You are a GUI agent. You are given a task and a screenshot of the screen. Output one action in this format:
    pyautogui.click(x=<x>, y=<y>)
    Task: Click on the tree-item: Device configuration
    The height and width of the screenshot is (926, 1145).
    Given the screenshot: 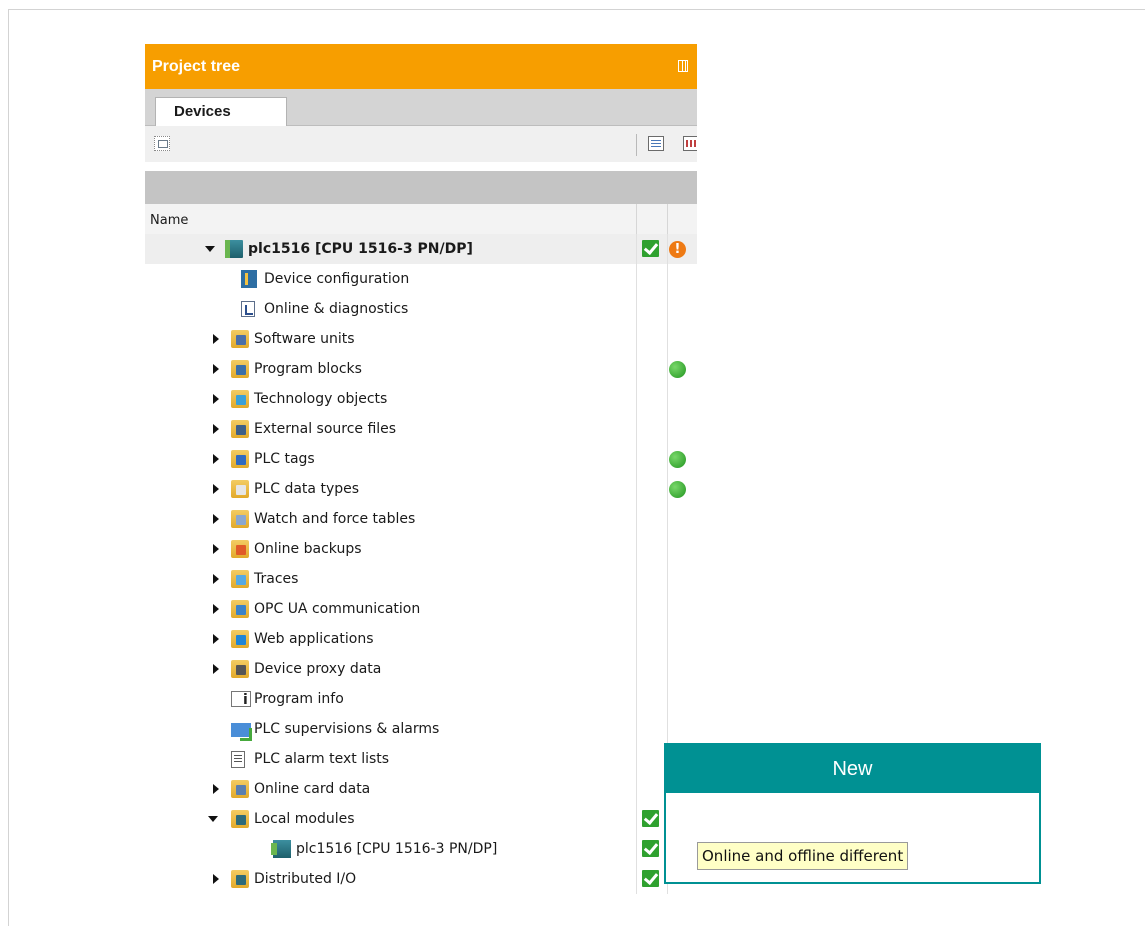 What is the action you would take?
    pyautogui.click(x=421, y=279)
    